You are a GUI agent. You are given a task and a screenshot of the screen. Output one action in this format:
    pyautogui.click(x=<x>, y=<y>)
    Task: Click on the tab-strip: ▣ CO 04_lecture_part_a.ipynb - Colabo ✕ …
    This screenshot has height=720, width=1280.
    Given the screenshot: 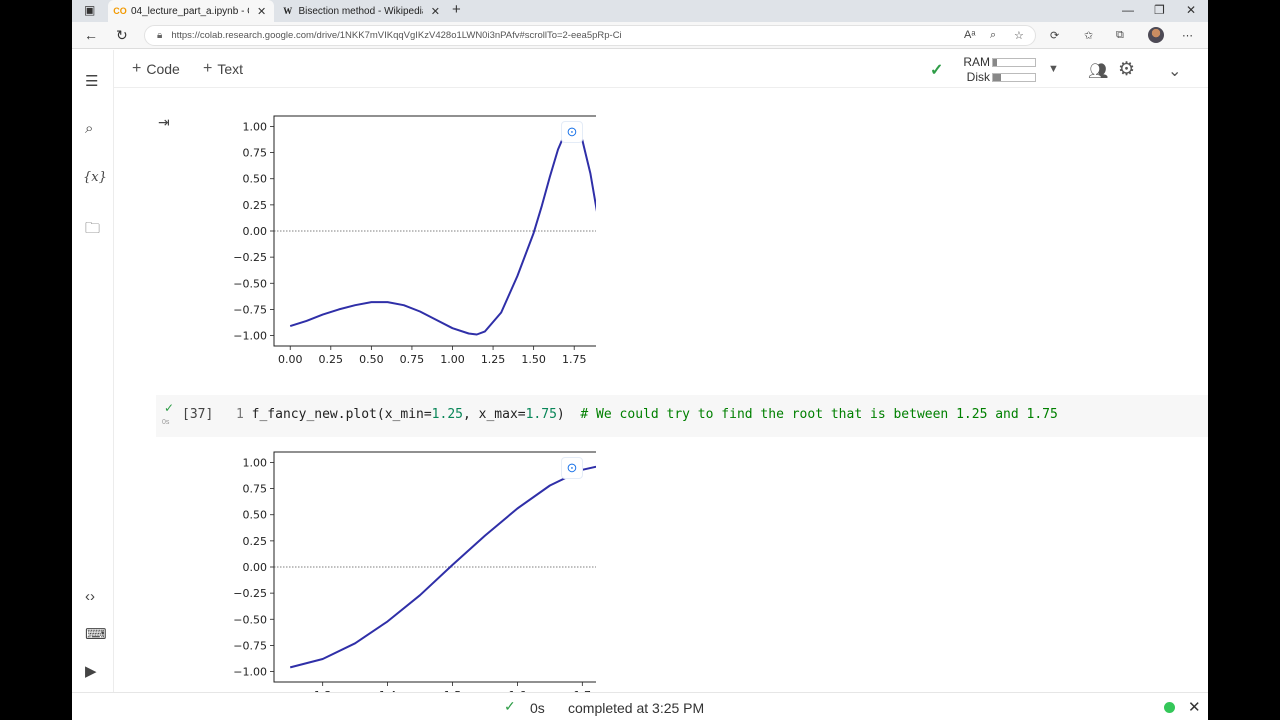 What is the action you would take?
    pyautogui.click(x=640, y=11)
    